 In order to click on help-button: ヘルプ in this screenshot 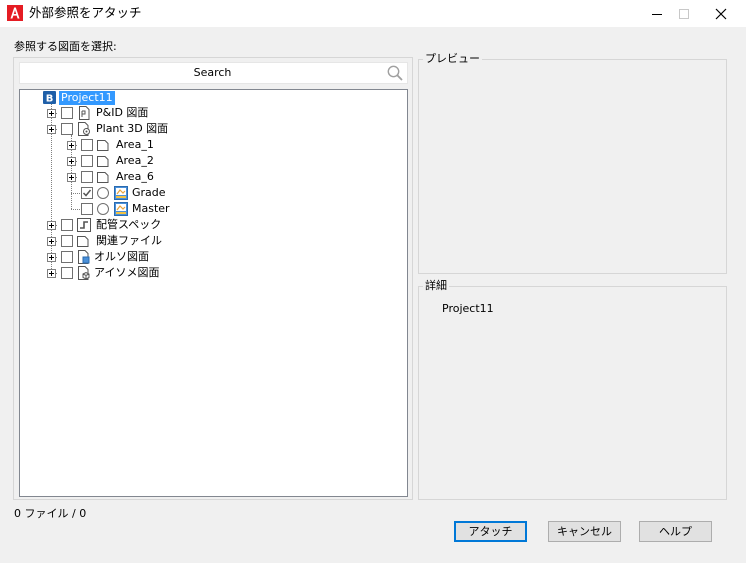, I will do `click(675, 531)`.